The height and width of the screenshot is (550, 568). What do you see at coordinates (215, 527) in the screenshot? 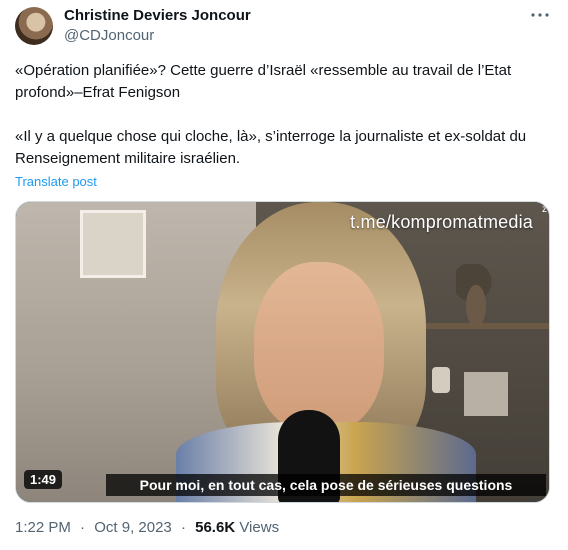
I see `views-count: 56.6K` at bounding box center [215, 527].